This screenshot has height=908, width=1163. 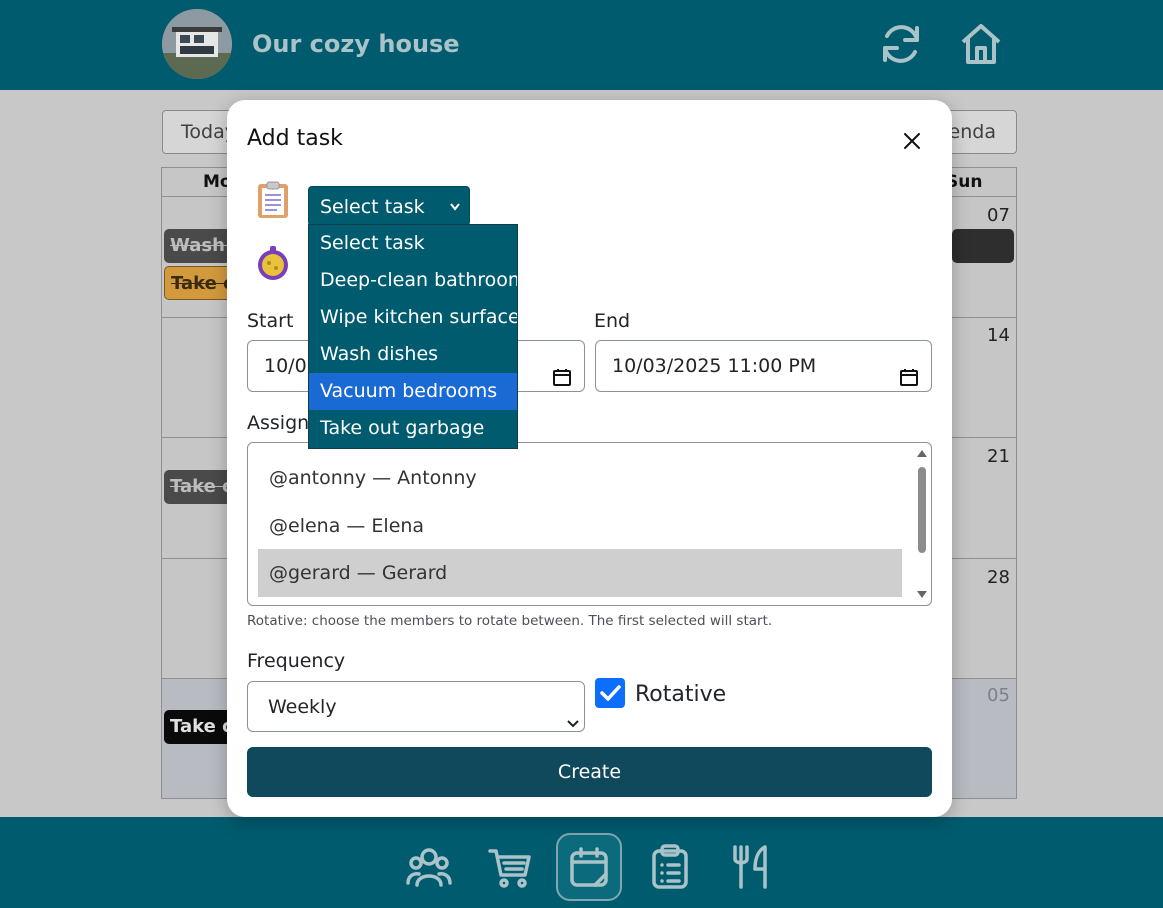 I want to click on create-button: Create, so click(x=589, y=772).